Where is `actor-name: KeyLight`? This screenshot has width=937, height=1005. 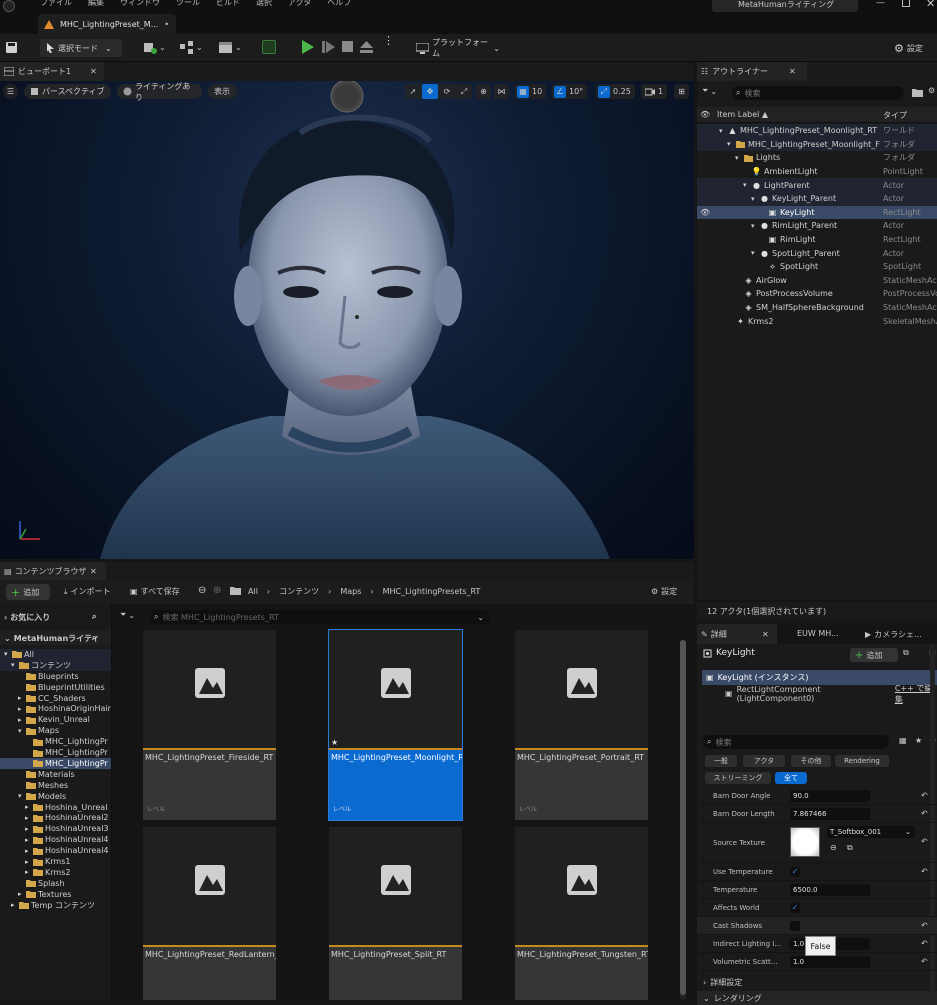 actor-name: KeyLight is located at coordinates (735, 653).